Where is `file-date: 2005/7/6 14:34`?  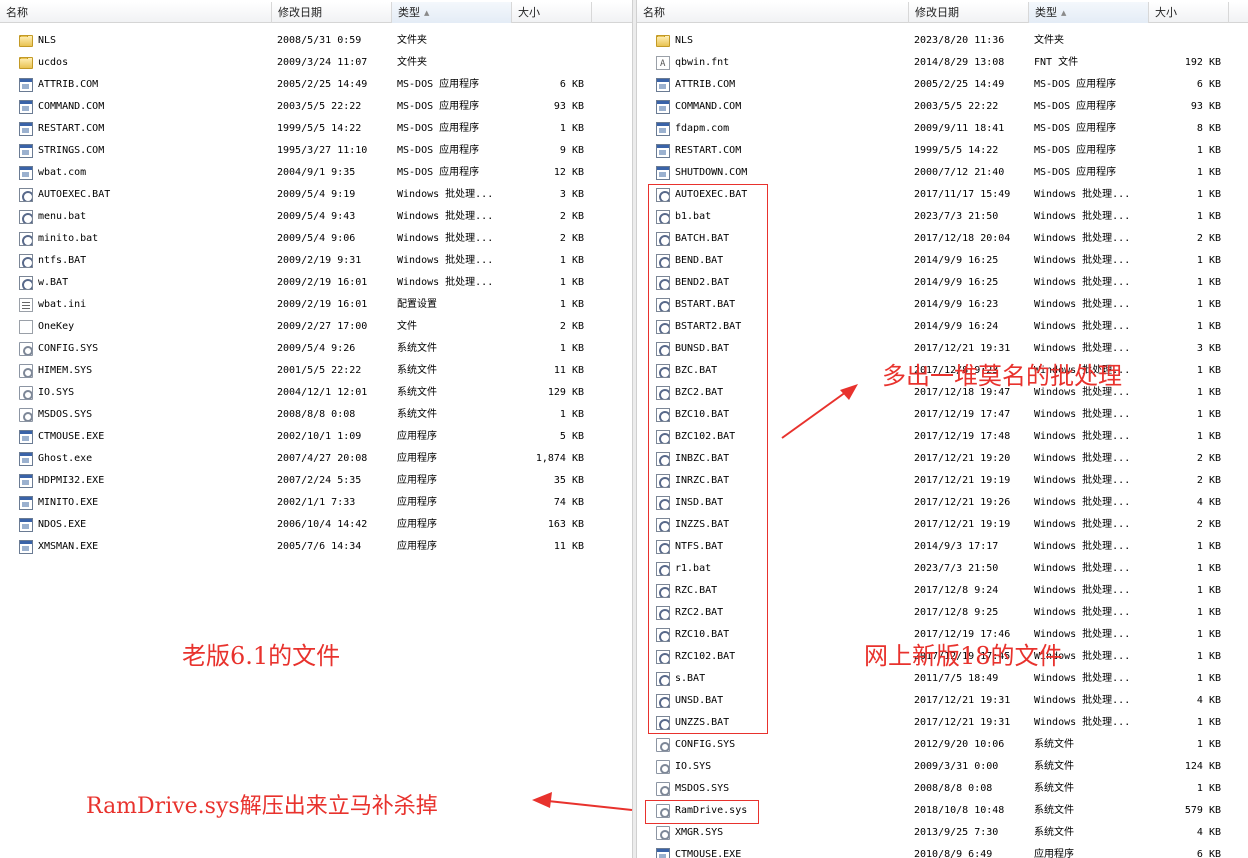 file-date: 2005/7/6 14:34 is located at coordinates (319, 546).